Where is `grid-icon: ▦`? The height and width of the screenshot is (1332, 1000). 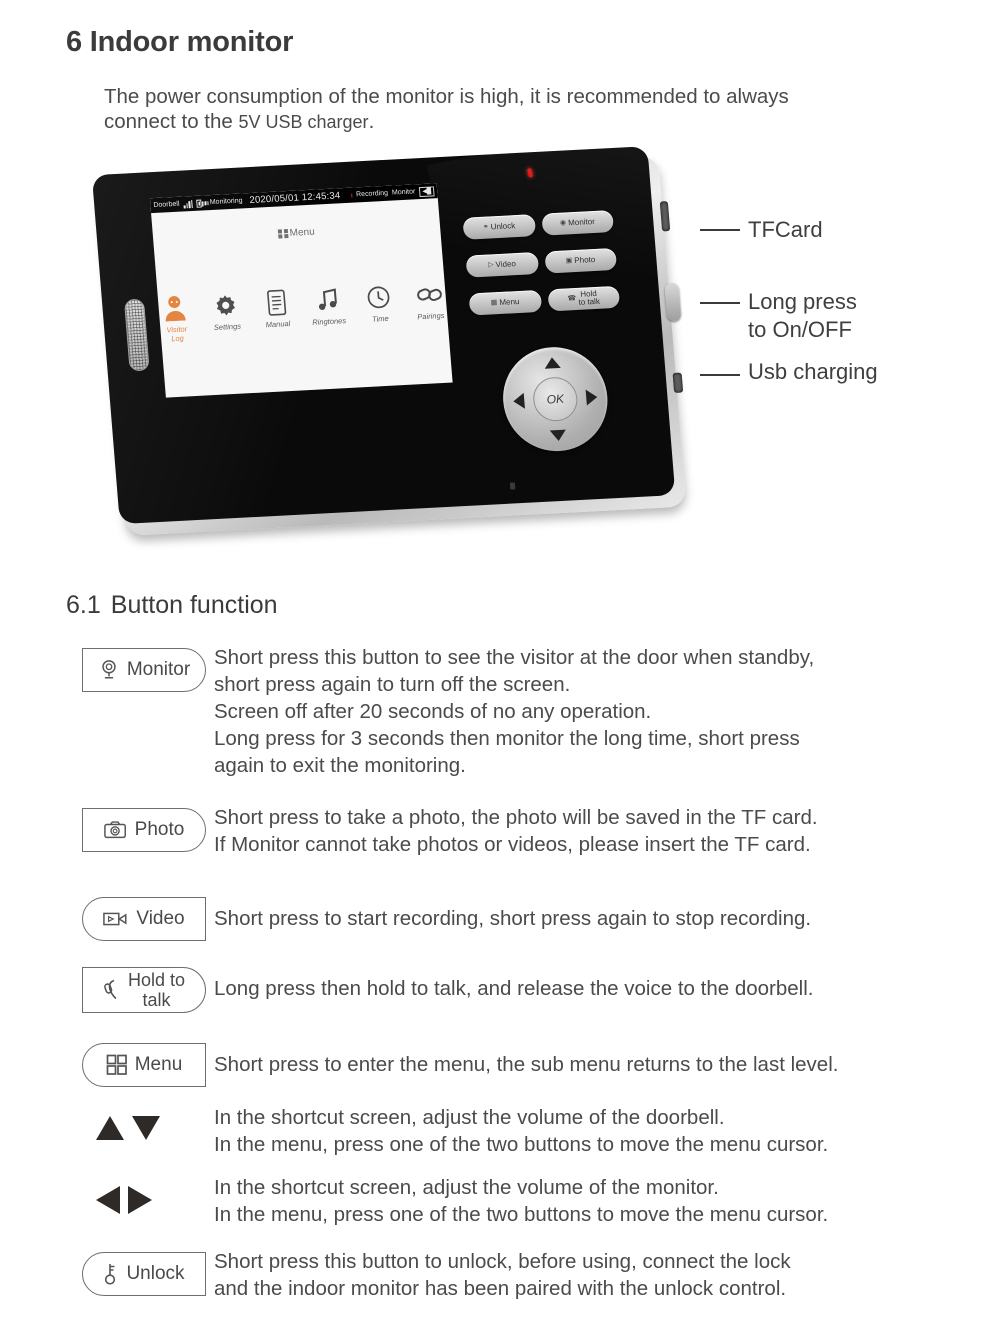 grid-icon: ▦ is located at coordinates (494, 302).